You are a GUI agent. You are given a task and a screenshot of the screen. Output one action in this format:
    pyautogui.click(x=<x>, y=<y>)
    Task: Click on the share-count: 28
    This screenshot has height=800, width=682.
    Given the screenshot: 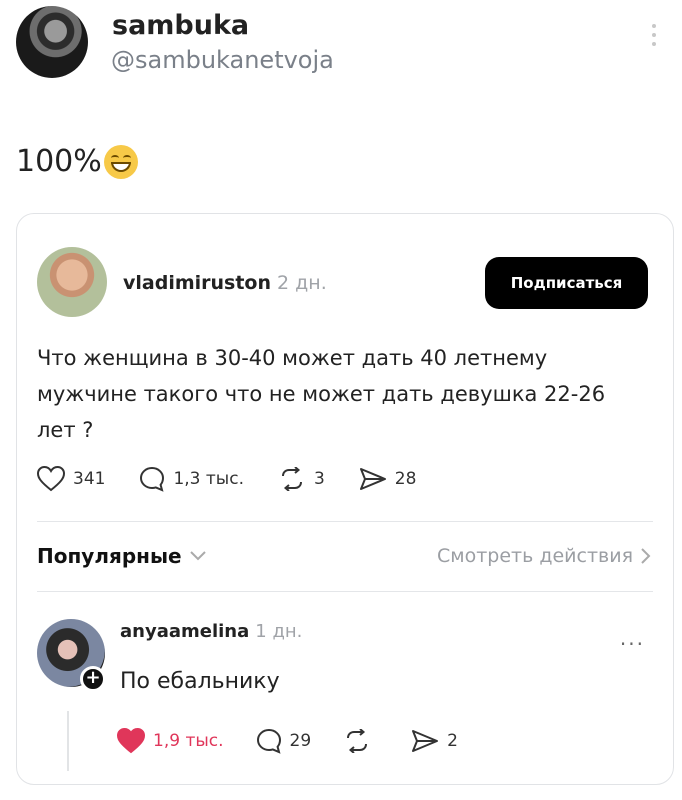 What is the action you would take?
    pyautogui.click(x=405, y=479)
    